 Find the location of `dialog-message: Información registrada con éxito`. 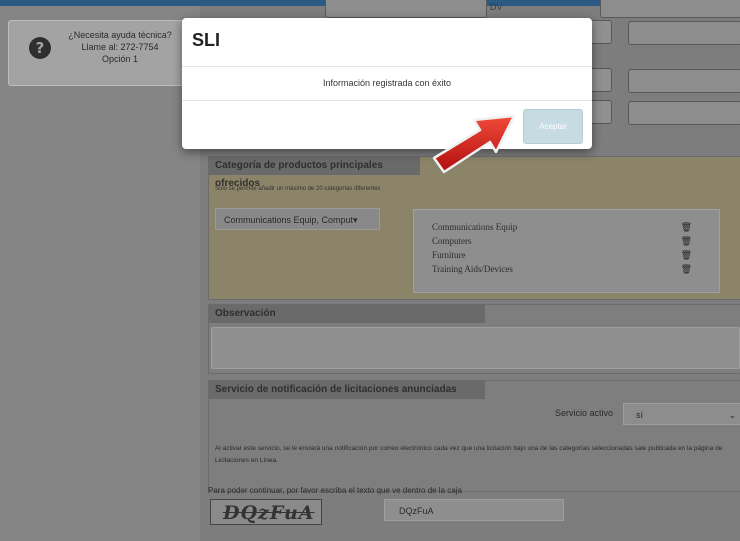

dialog-message: Información registrada con éxito is located at coordinates (387, 83).